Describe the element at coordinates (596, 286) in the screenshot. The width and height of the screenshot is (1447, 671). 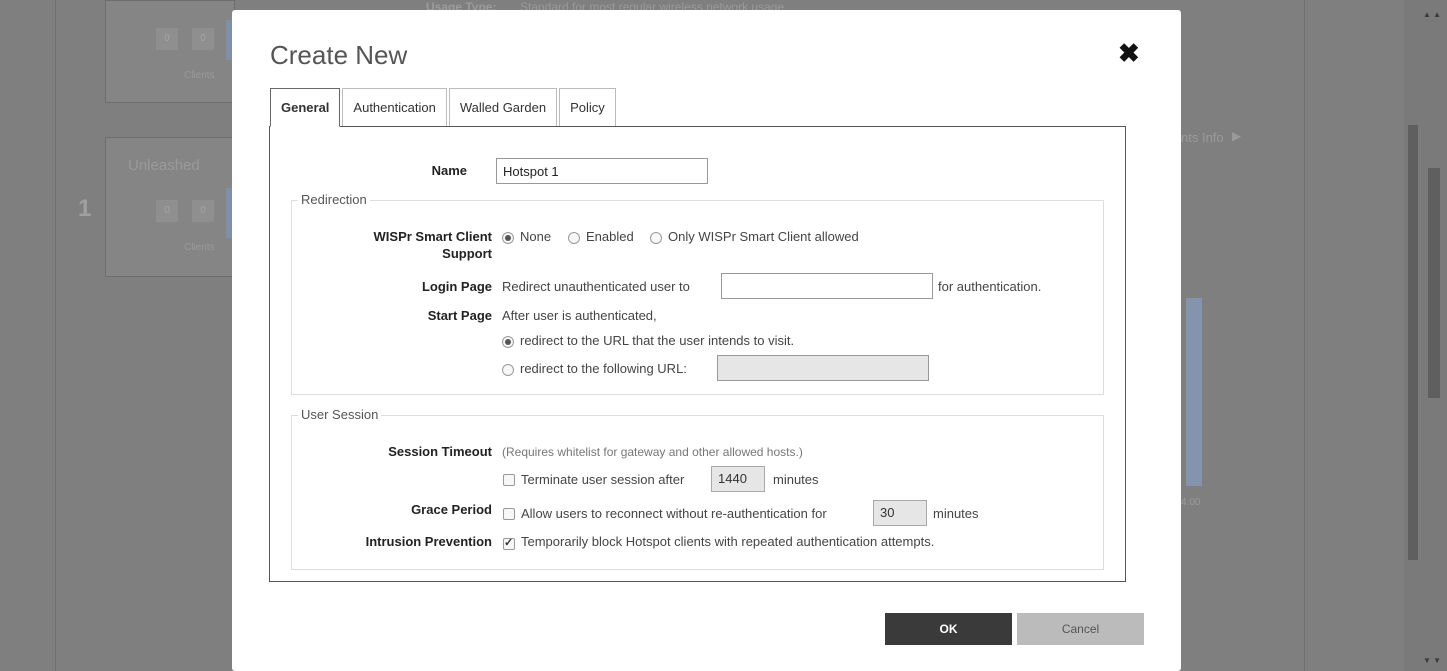
I see `login-page-prefix: Redirect unauthenticated user to` at that location.